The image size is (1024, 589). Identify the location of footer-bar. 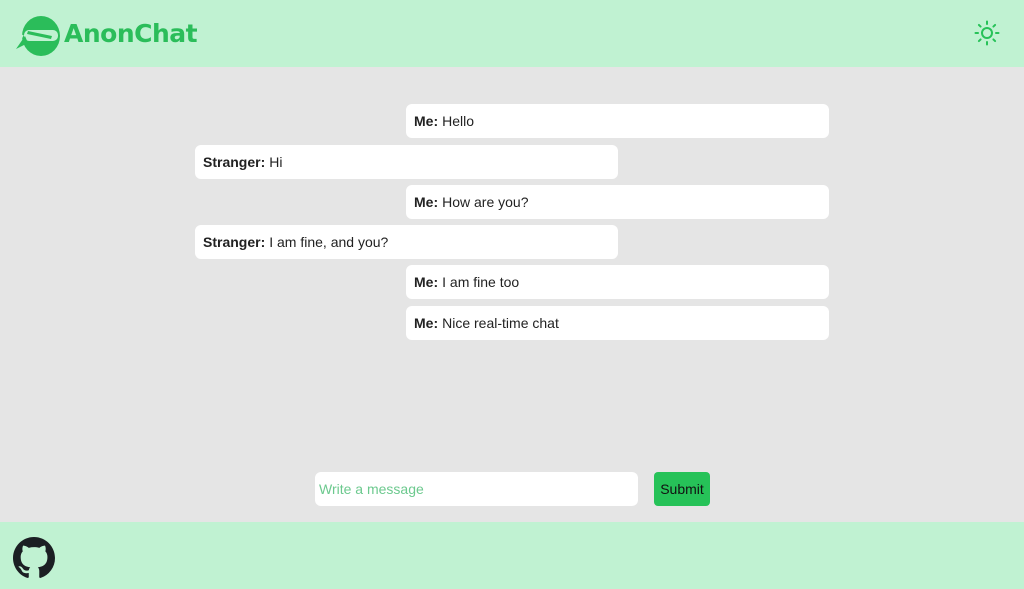
(512, 555).